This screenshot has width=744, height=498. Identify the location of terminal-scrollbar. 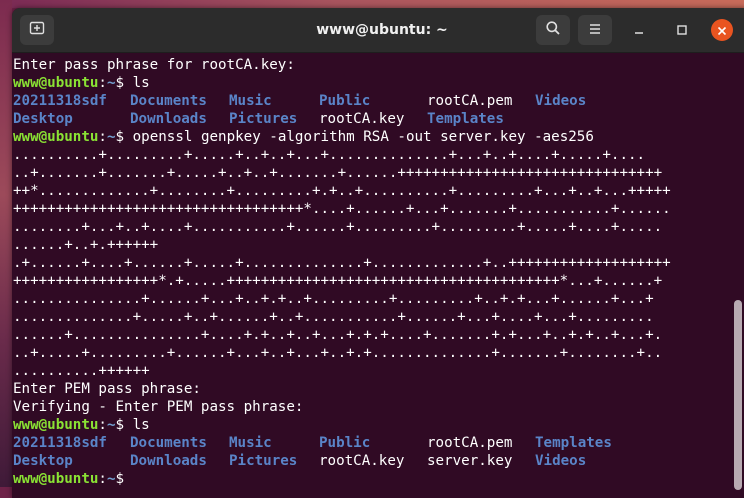
(738, 395).